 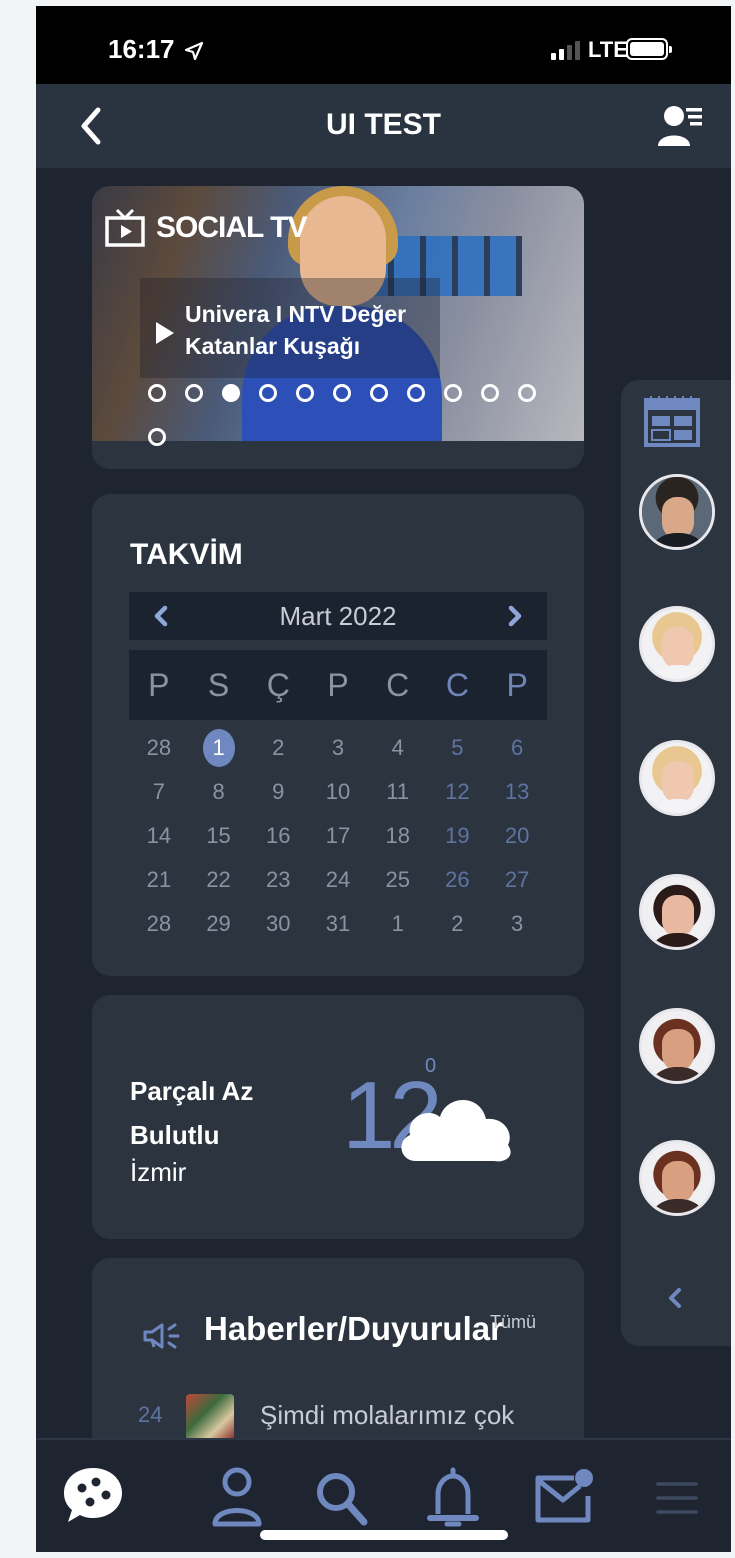 What do you see at coordinates (341, 1498) in the screenshot?
I see `search-icon` at bounding box center [341, 1498].